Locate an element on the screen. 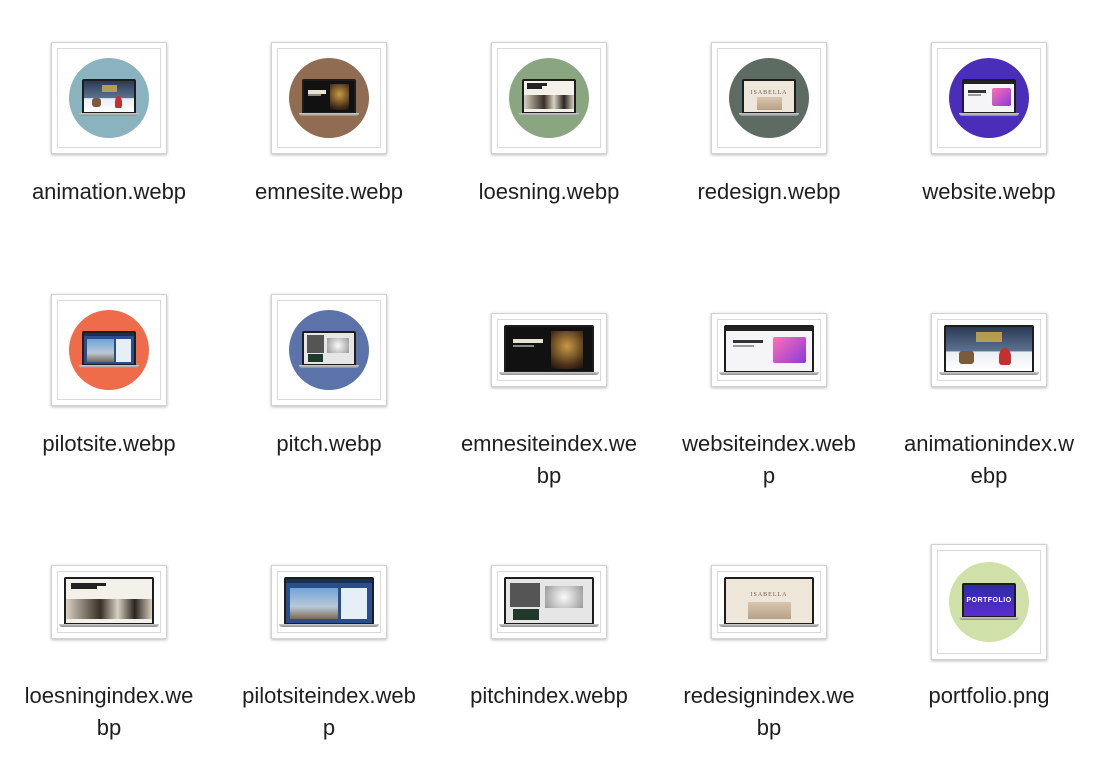 The image size is (1116, 766). file-name-label: emnesiteindex.we bp is located at coordinates (549, 460).